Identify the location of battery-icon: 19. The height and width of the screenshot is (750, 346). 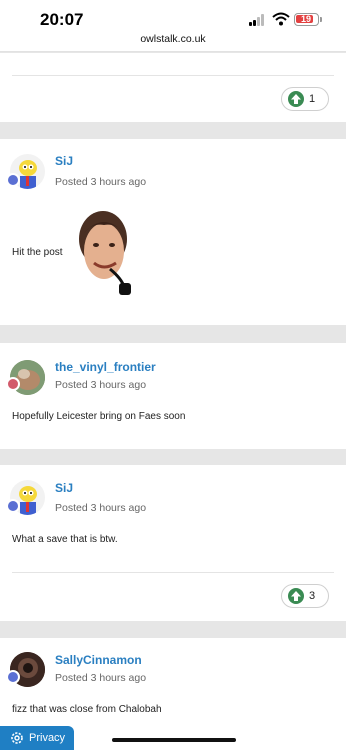
(306, 19).